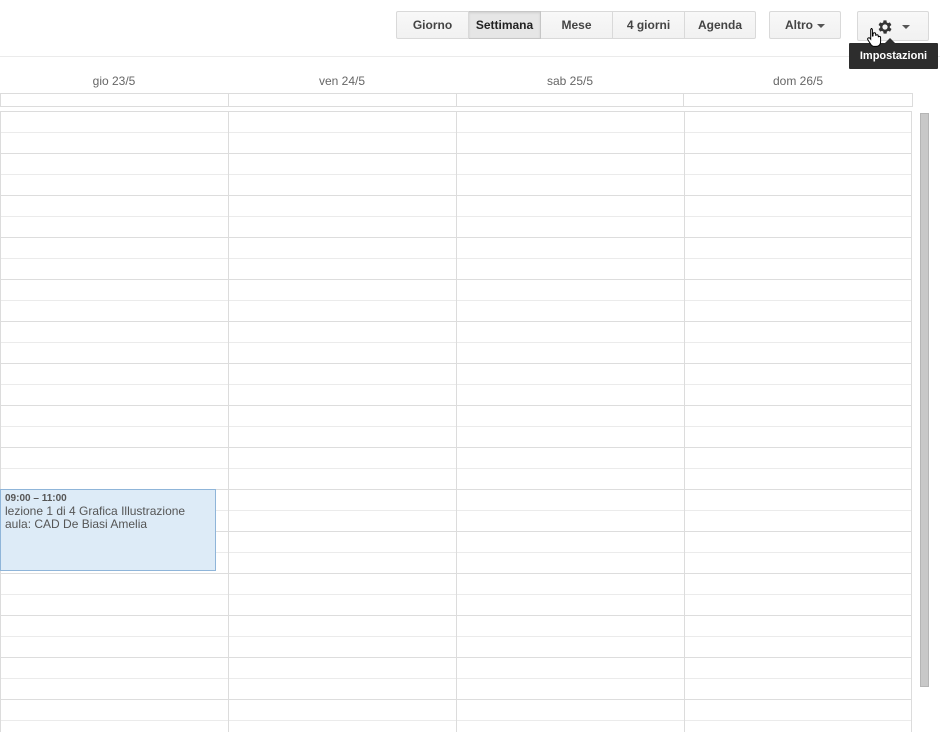 This screenshot has height=732, width=940. What do you see at coordinates (720, 25) in the screenshot?
I see `view-agenda-button: Agenda` at bounding box center [720, 25].